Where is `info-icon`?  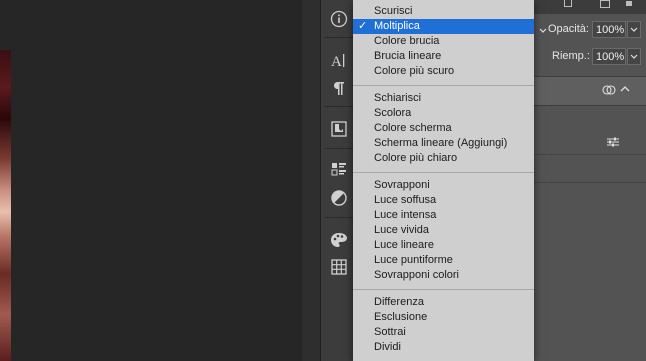
info-icon is located at coordinates (339, 19).